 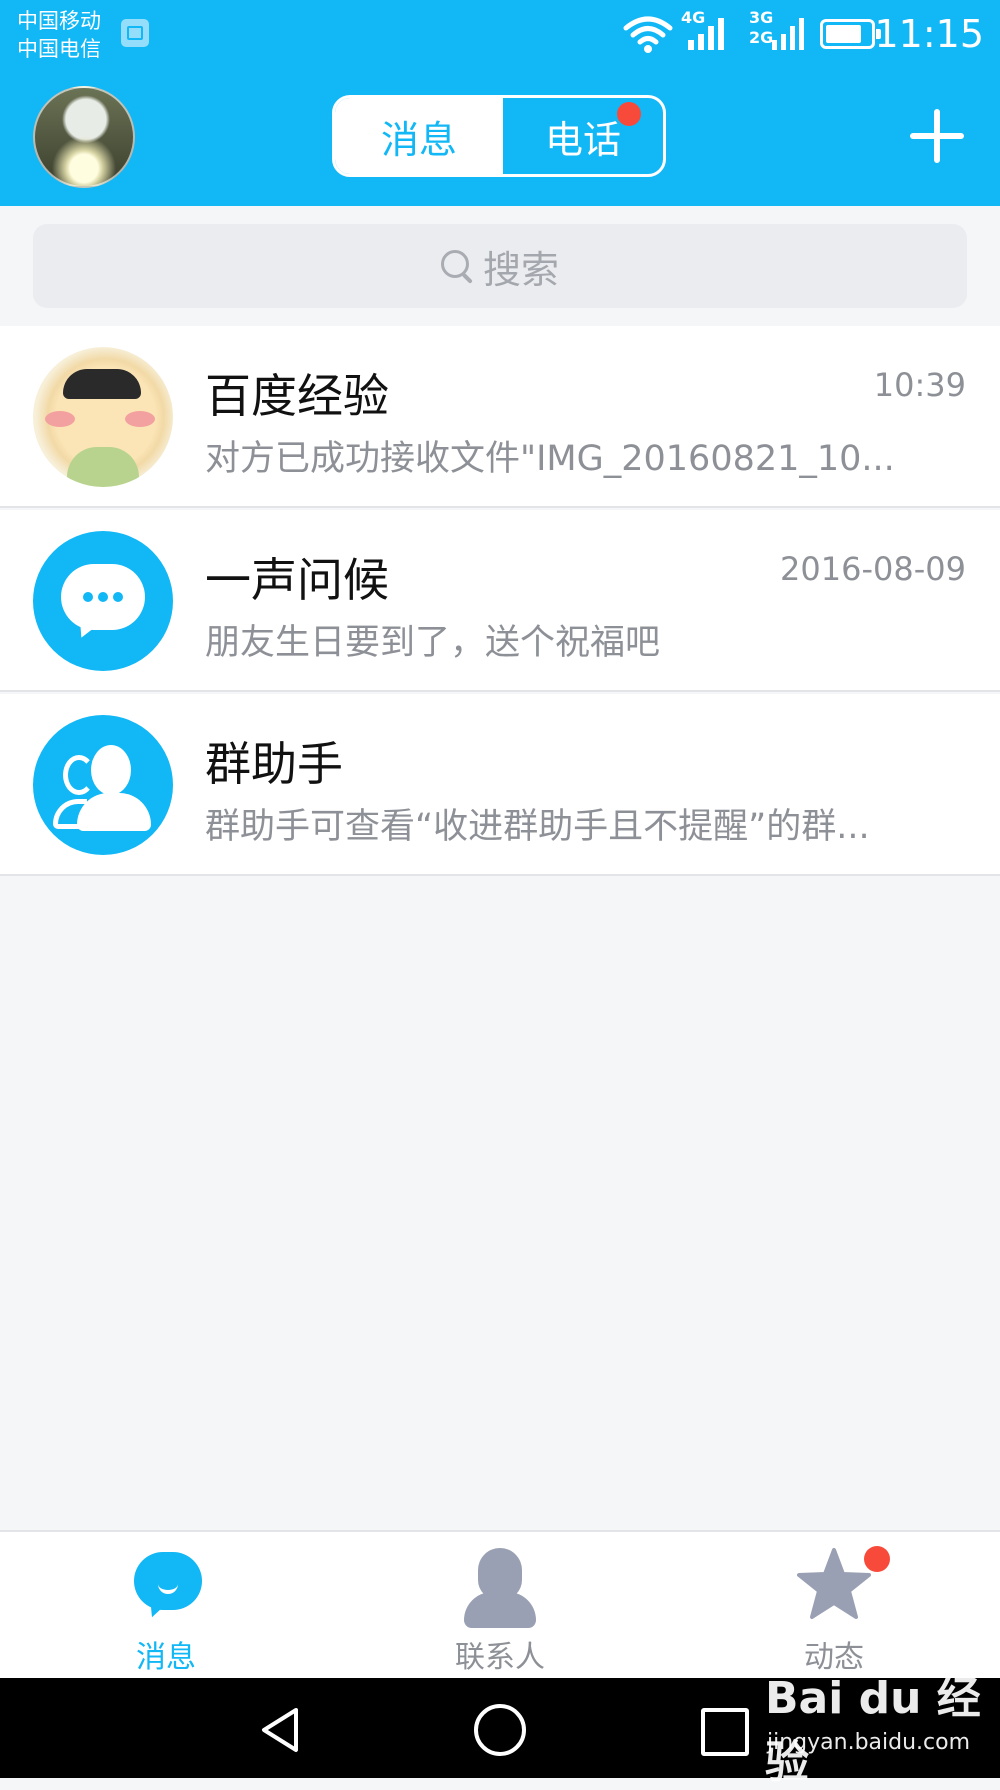 I want to click on search-bar: 搜索, so click(x=500, y=266).